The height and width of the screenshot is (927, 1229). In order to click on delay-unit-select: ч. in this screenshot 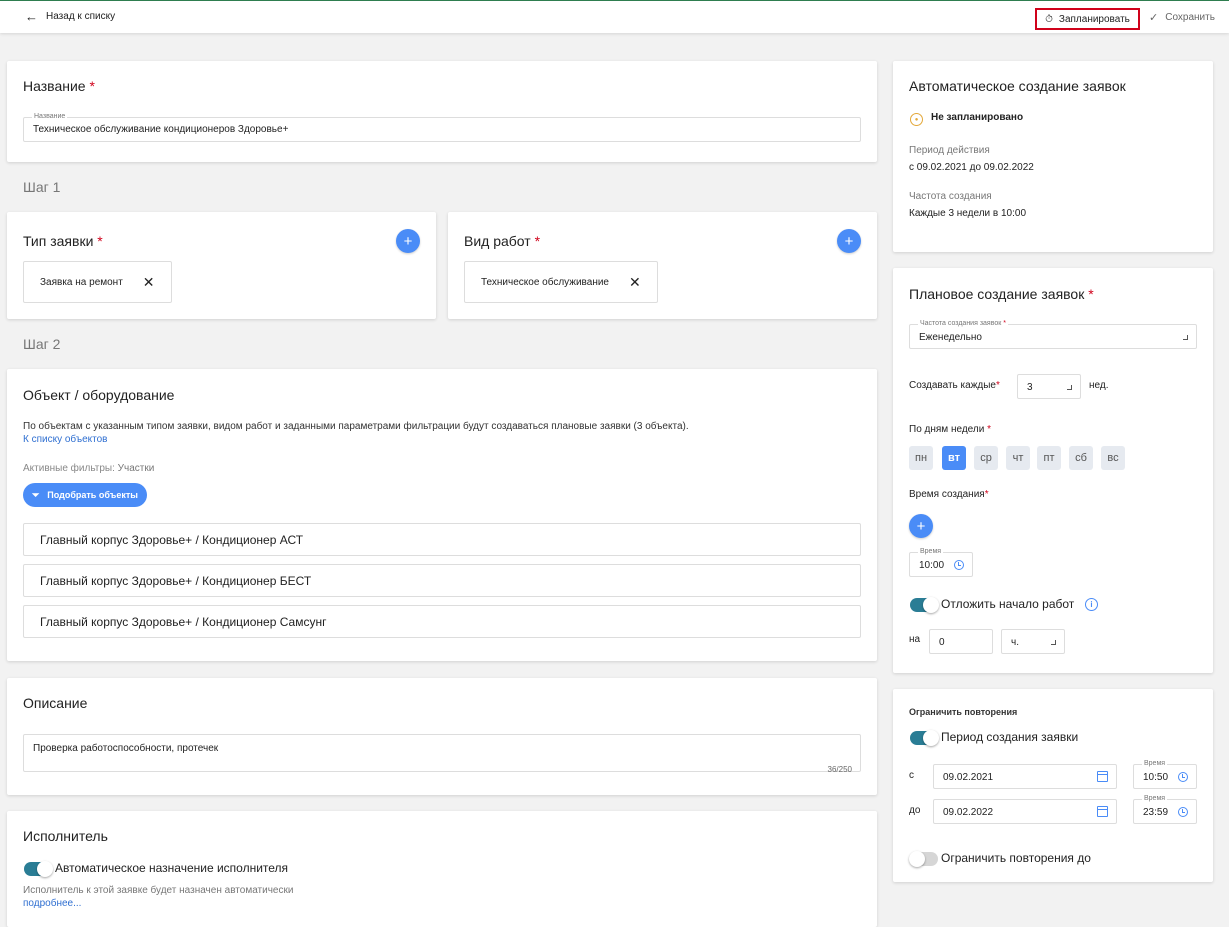, I will do `click(1033, 641)`.